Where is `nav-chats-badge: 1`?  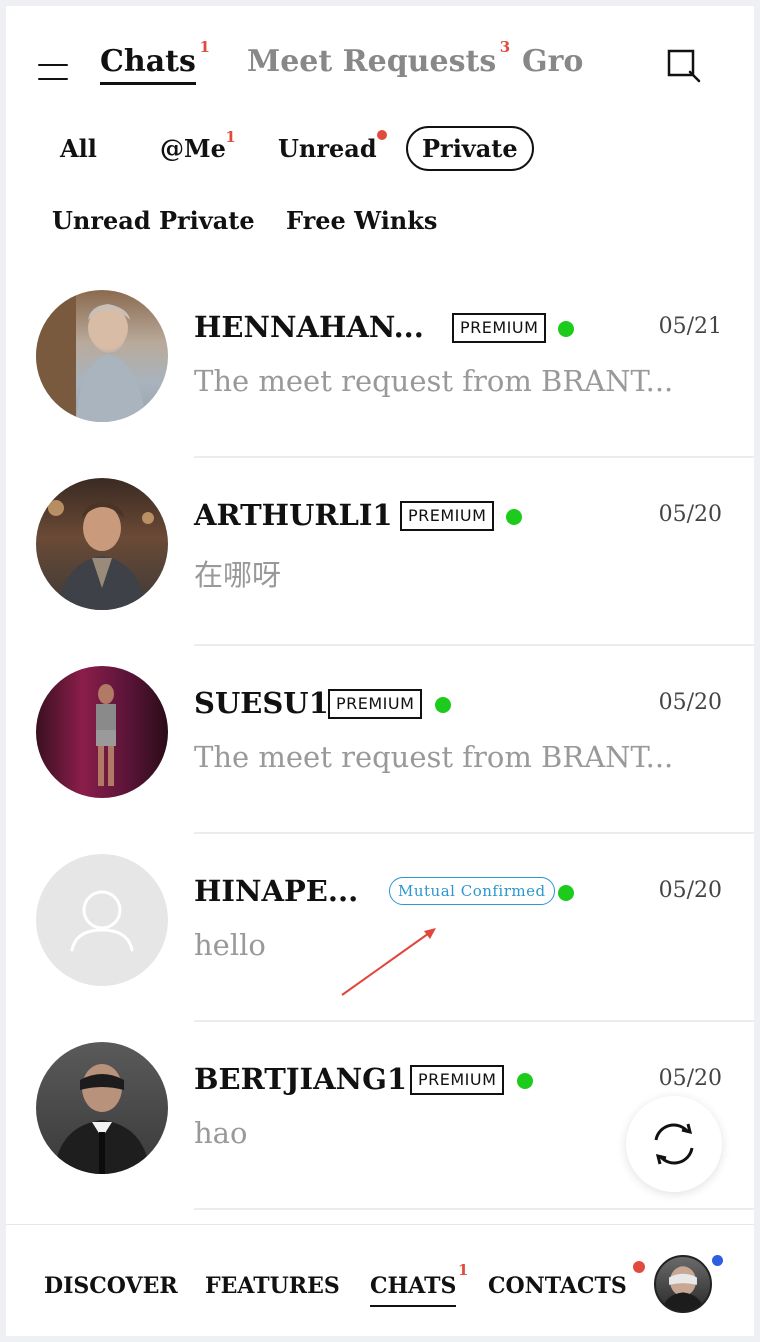 nav-chats-badge: 1 is located at coordinates (463, 1270).